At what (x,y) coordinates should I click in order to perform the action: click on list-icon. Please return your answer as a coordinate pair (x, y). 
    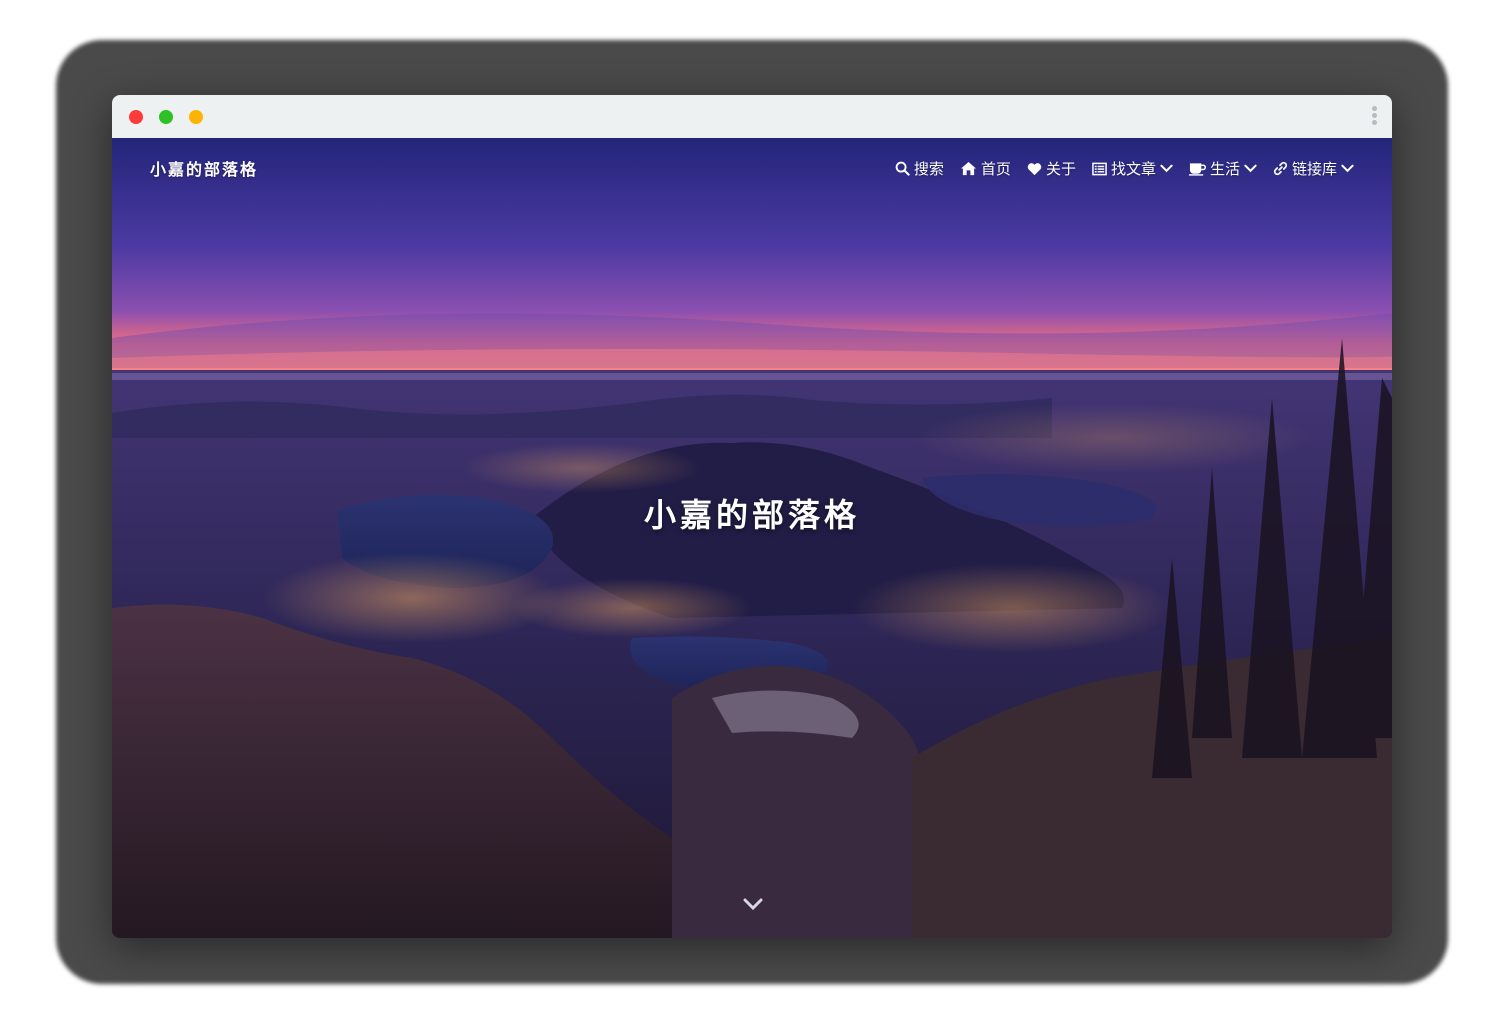
    Looking at the image, I should click on (1099, 168).